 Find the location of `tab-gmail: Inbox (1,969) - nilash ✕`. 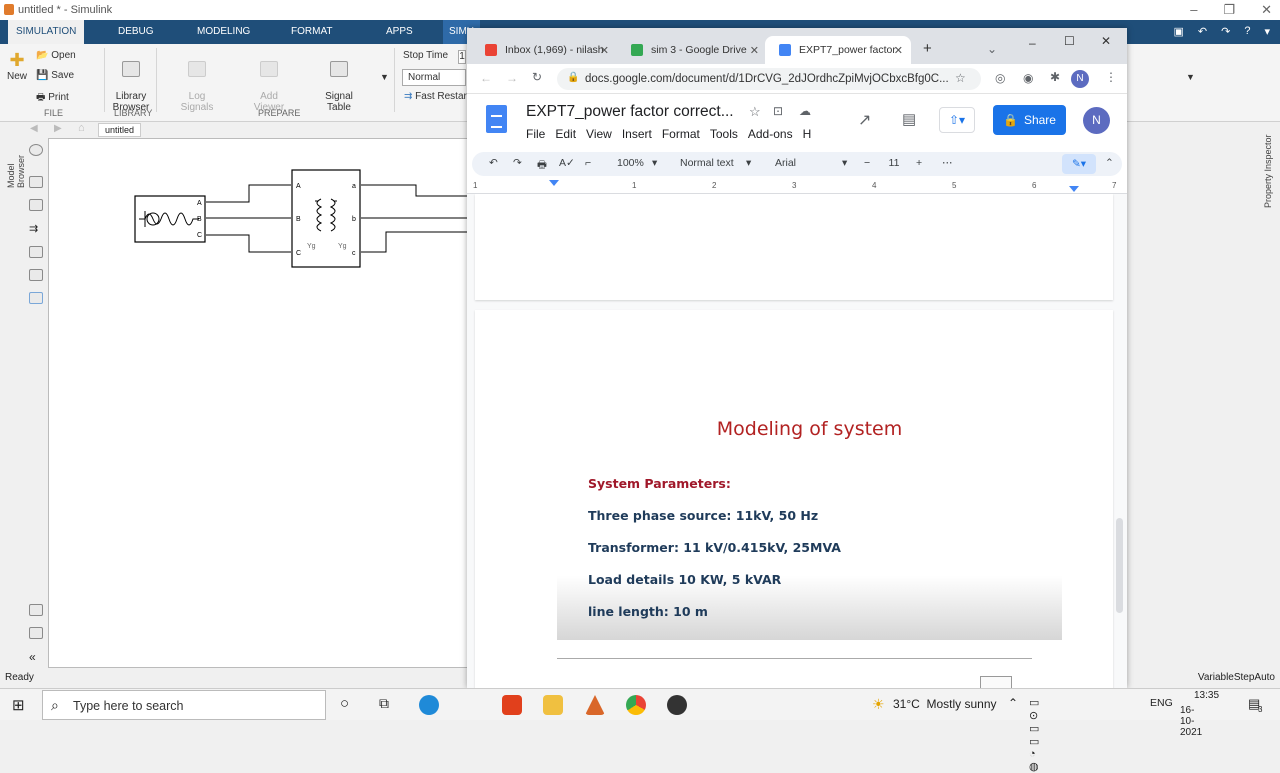

tab-gmail: Inbox (1,969) - nilash ✕ is located at coordinates (544, 50).